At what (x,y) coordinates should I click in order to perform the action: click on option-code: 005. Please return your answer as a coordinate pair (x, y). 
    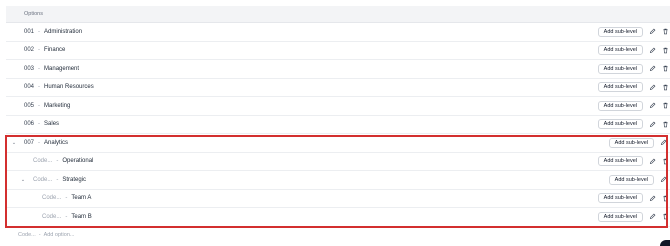
    Looking at the image, I should click on (29, 105).